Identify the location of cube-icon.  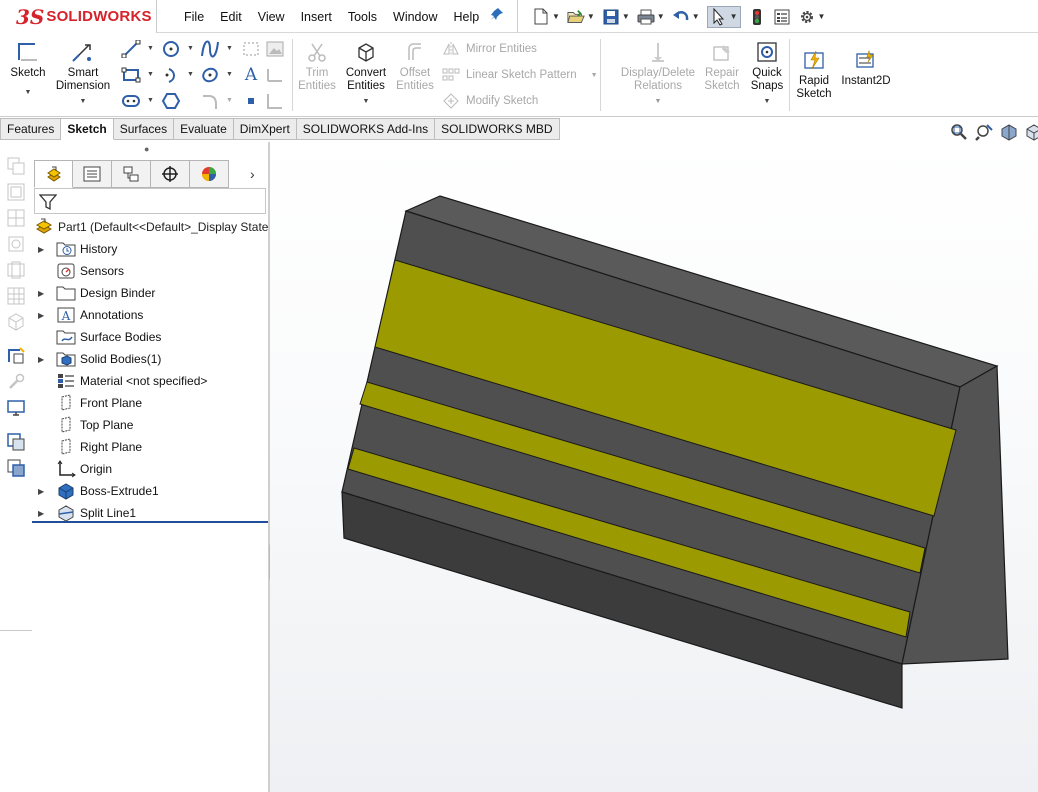
(16, 322).